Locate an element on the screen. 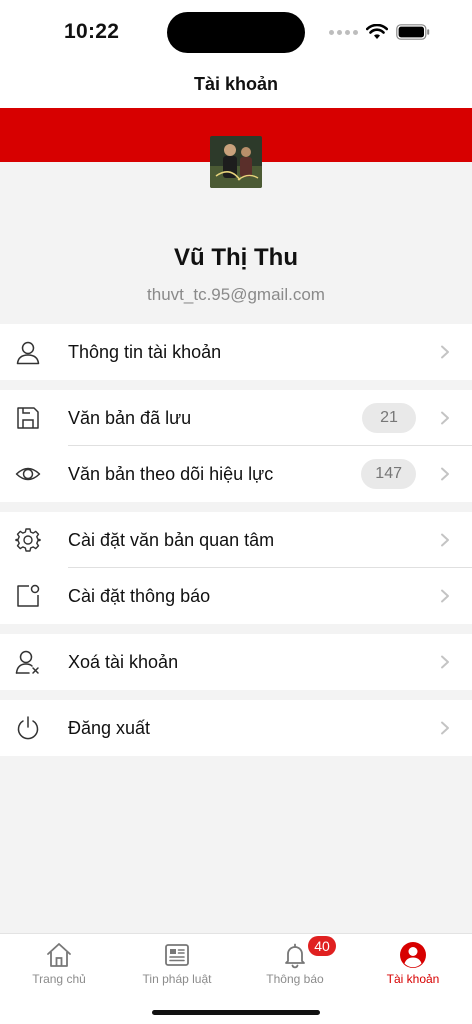 Image resolution: width=472 pixels, height=1024 pixels. menu-group-logout: Đăng xuất is located at coordinates (236, 728).